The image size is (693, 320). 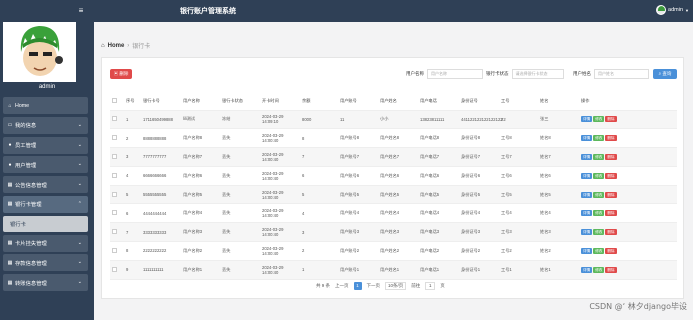 What do you see at coordinates (45, 243) in the screenshot?
I see `sidebar-item-card-loss: ▦ 卡片挂失管理 ⌄` at bounding box center [45, 243].